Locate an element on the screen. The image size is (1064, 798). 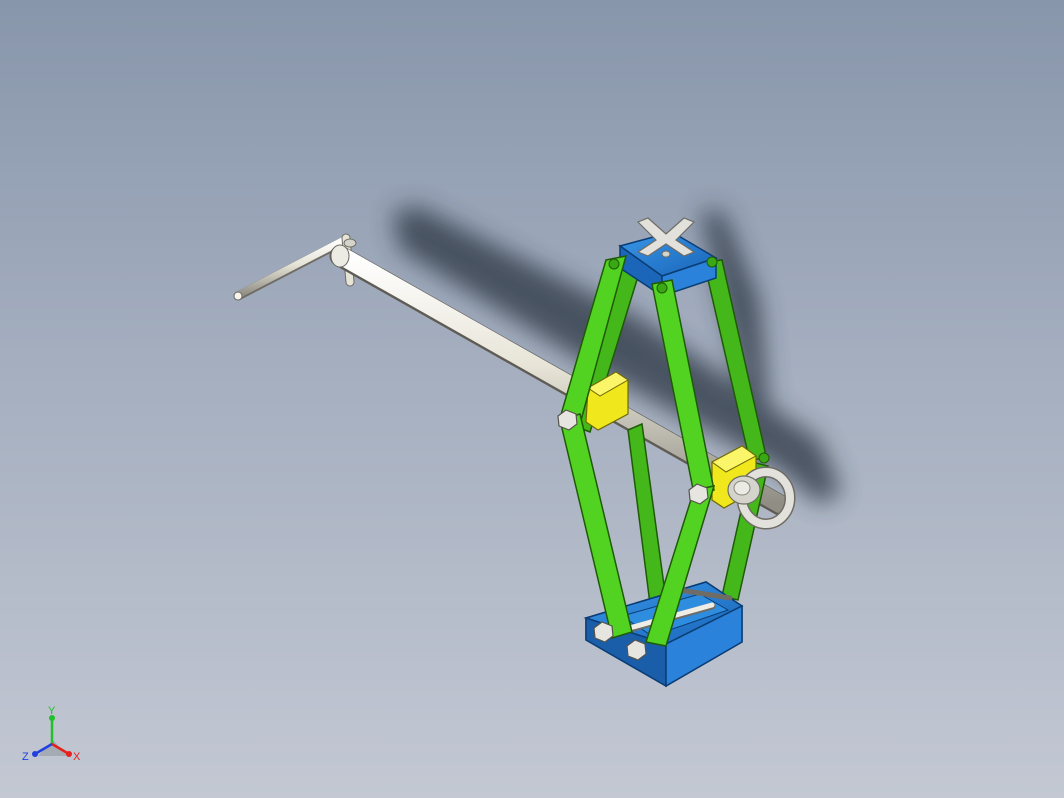
scissor-arm-front-lower-left is located at coordinates (596, 526).